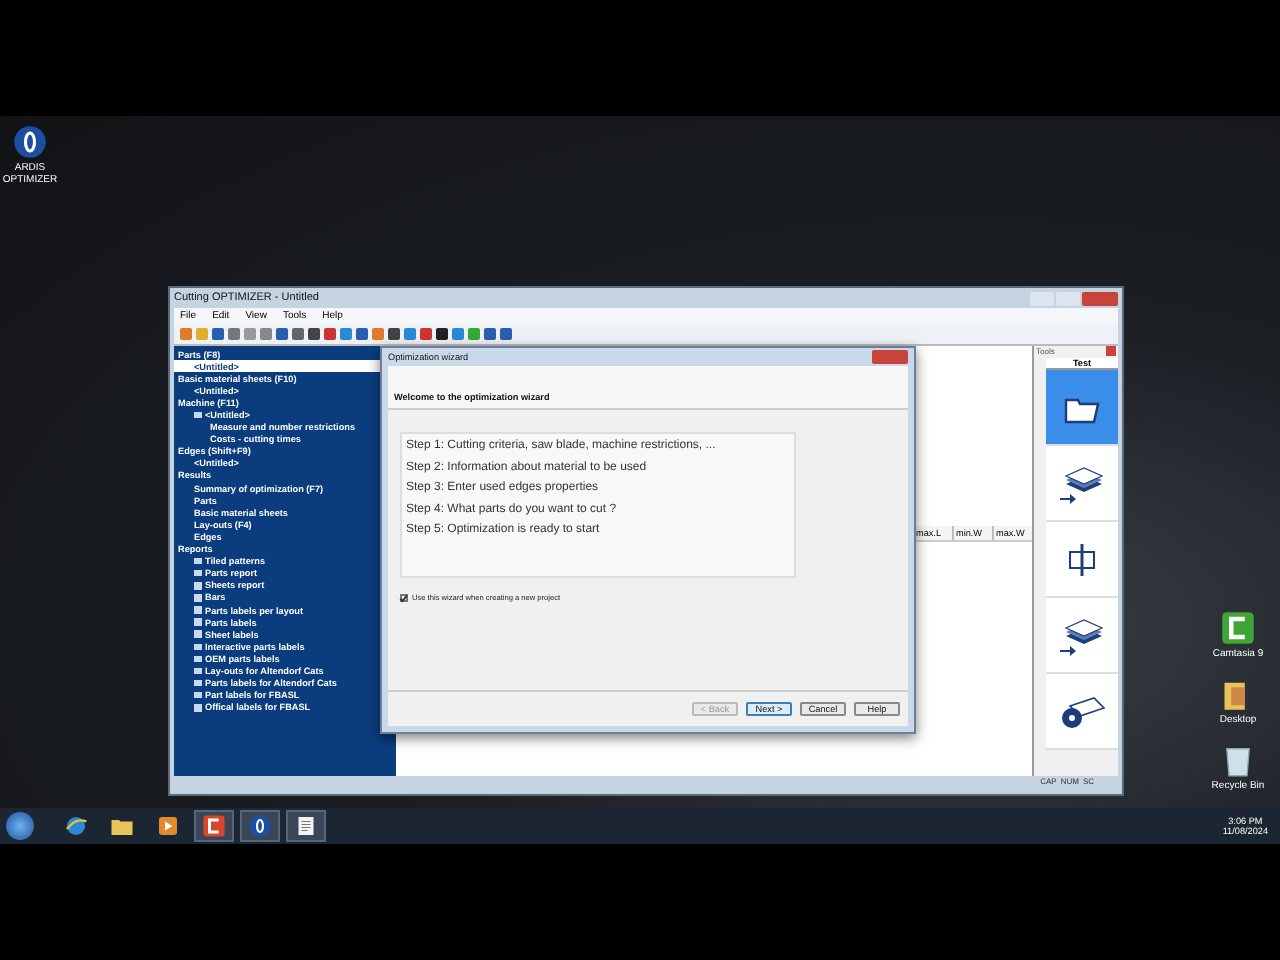 The width and height of the screenshot is (1280, 960). I want to click on play-icon, so click(168, 826).